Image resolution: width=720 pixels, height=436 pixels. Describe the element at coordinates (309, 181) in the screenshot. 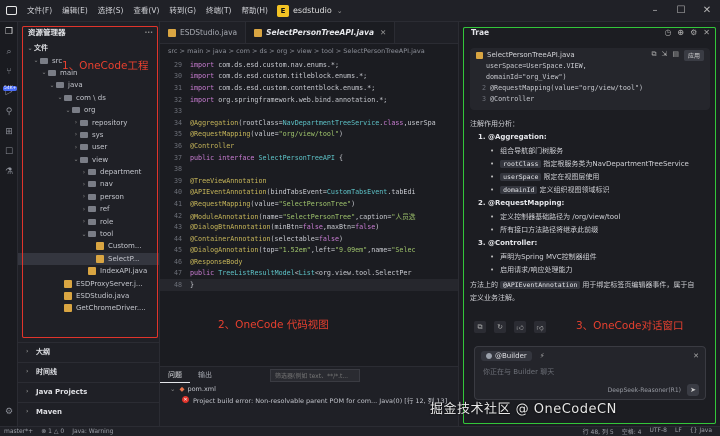

I see `code-line: 39 @TreeViewAnnotation` at that location.